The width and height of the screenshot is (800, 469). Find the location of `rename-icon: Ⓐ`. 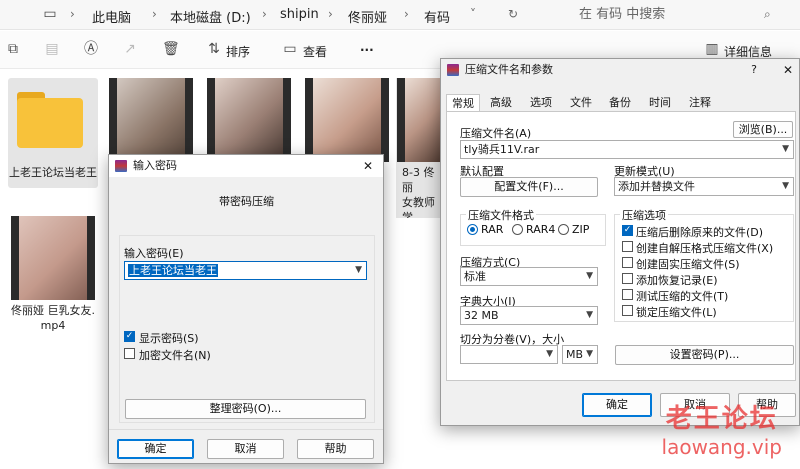

rename-icon: Ⓐ is located at coordinates (91, 49).